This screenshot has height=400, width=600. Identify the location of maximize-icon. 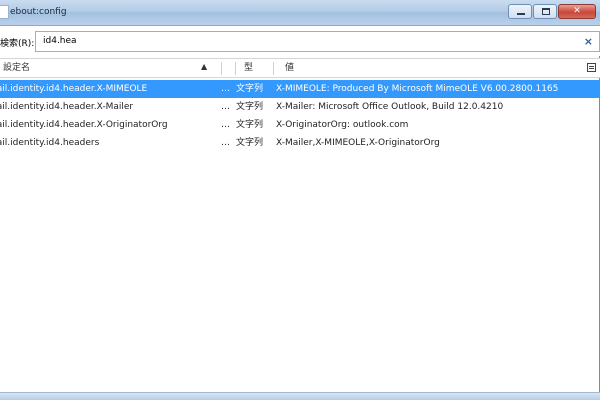
(546, 11).